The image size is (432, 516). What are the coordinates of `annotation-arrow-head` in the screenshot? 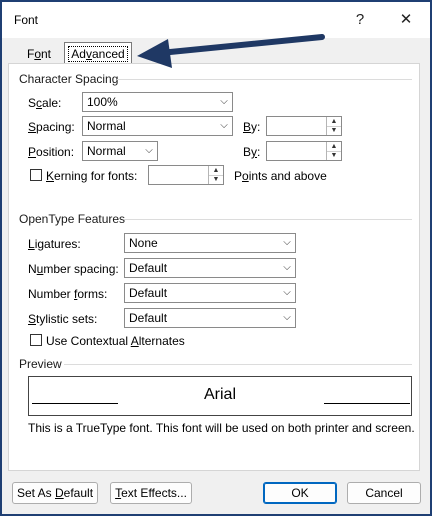 It's located at (154, 53).